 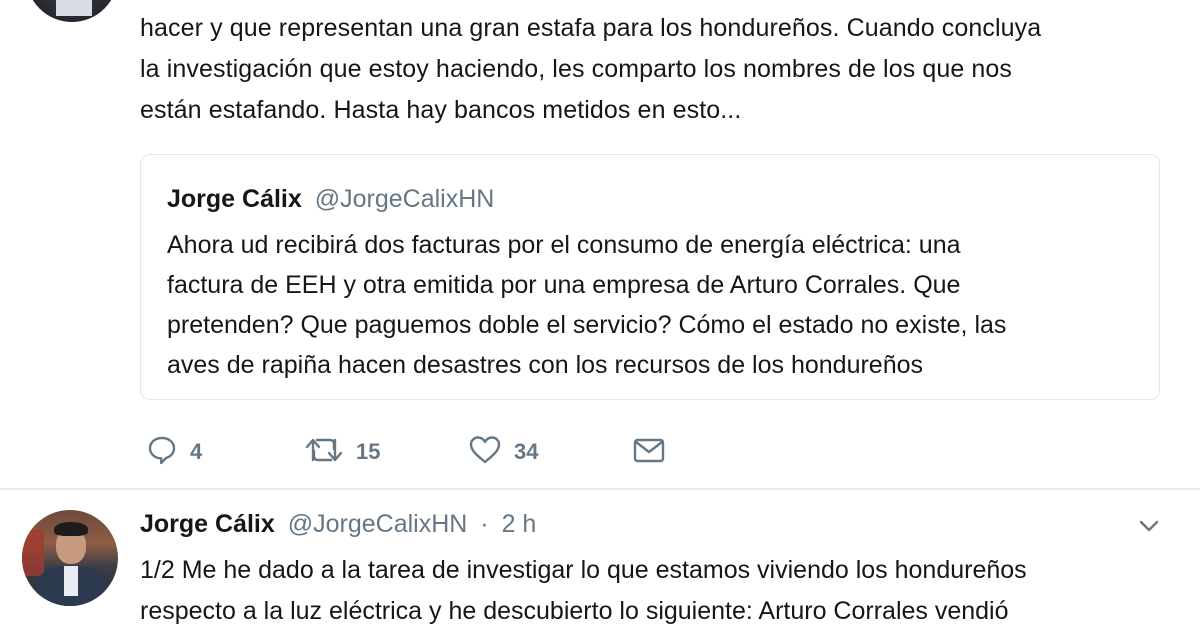 I want to click on reply-button: 4, so click(x=174, y=450).